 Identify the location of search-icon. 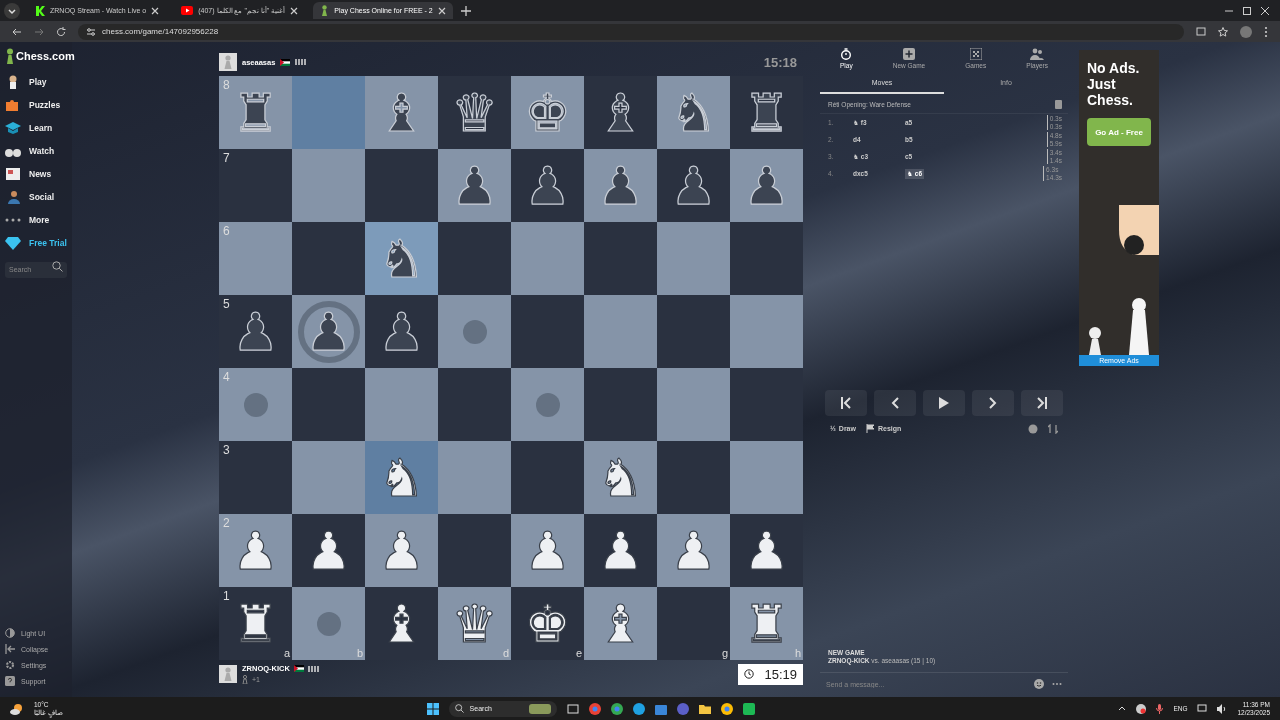
(57, 266).